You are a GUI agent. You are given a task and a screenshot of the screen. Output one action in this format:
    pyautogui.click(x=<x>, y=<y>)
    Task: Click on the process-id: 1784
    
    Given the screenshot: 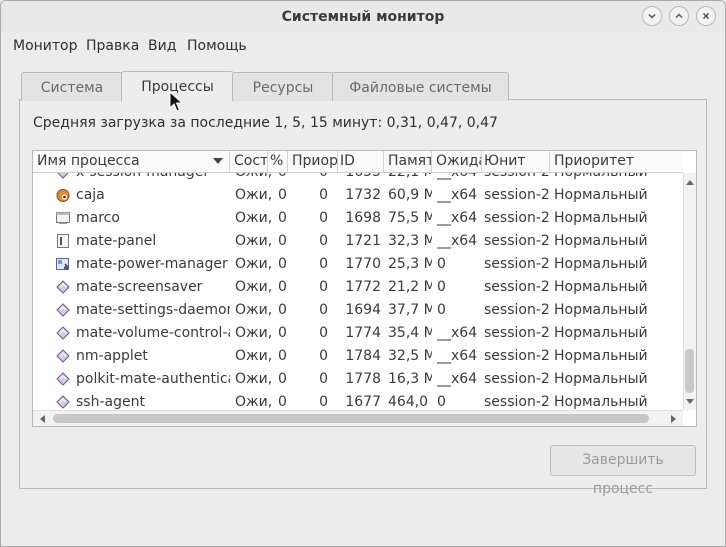 What is the action you would take?
    pyautogui.click(x=363, y=356)
    